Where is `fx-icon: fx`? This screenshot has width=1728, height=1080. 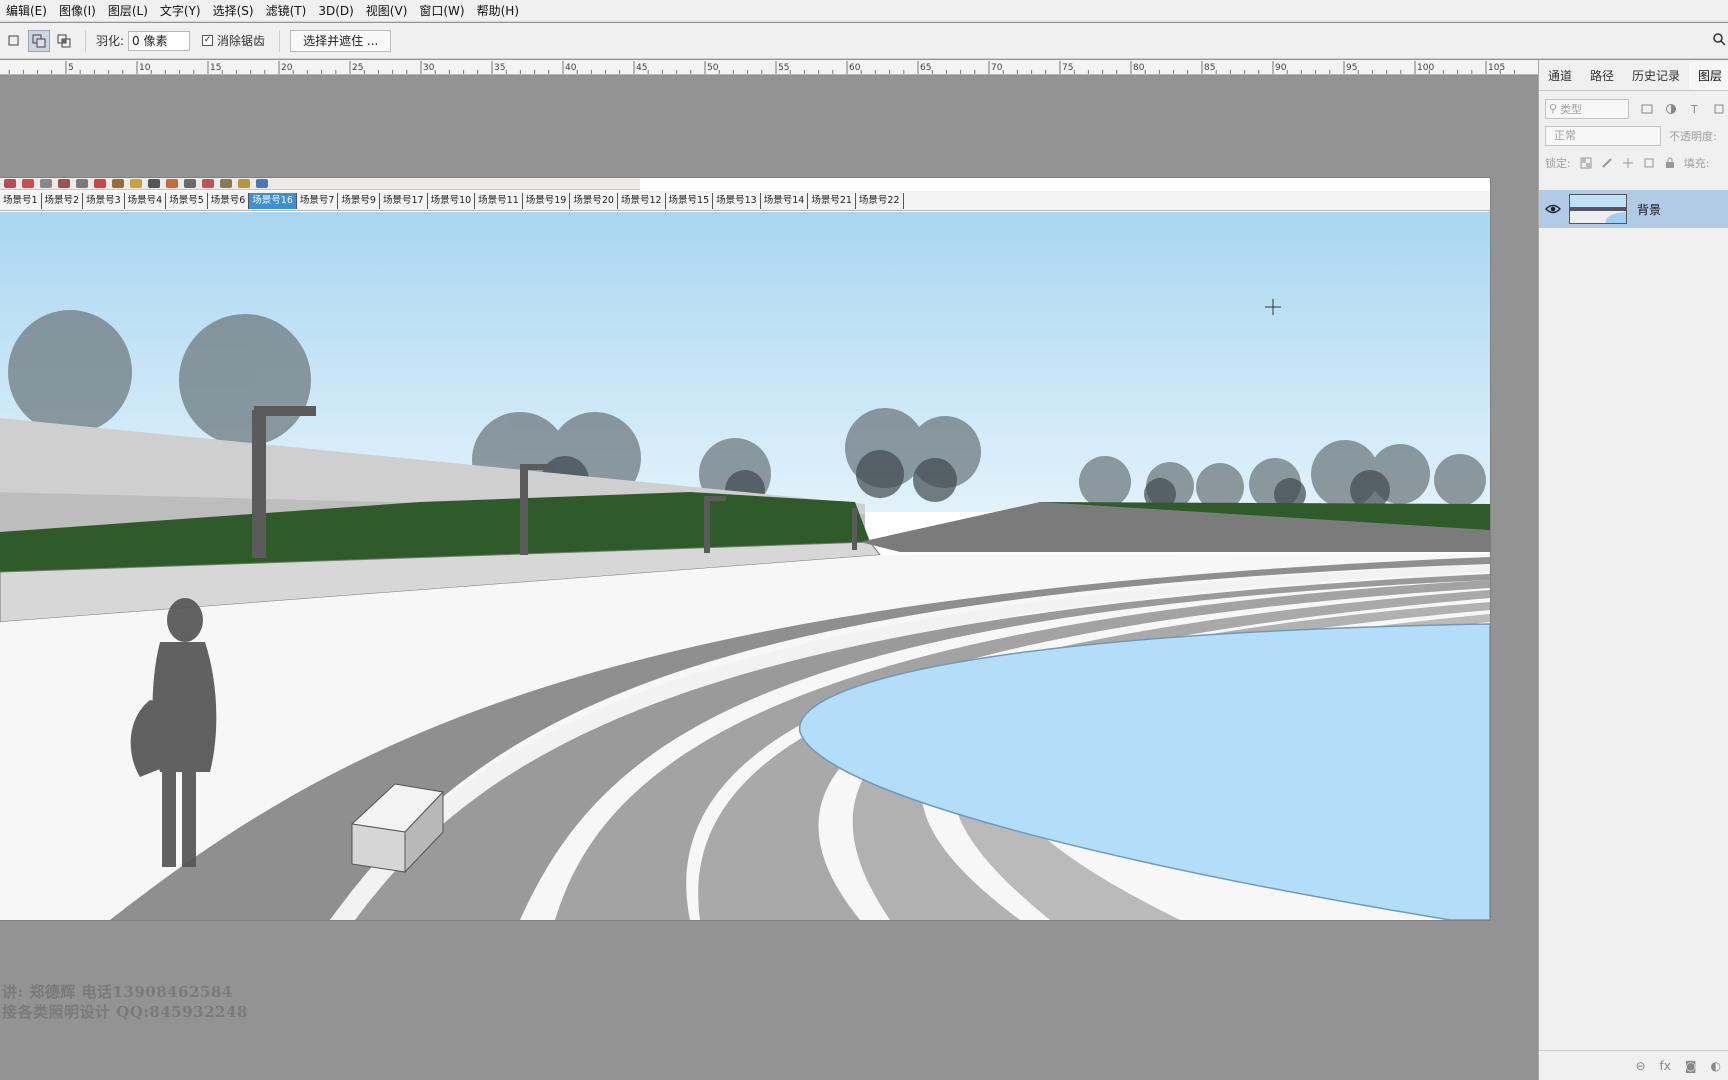
fx-icon: fx is located at coordinates (1665, 1066).